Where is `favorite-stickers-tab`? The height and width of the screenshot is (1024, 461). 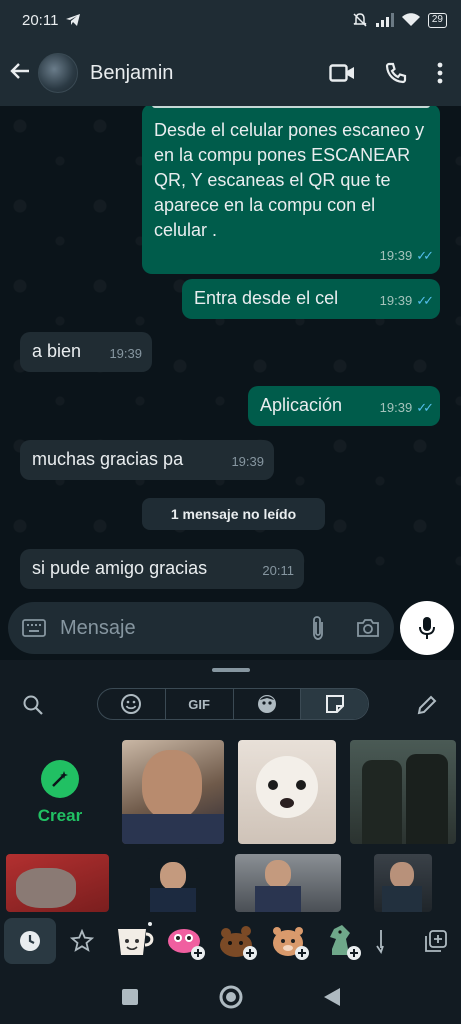
favorite-stickers-tab is located at coordinates (82, 941).